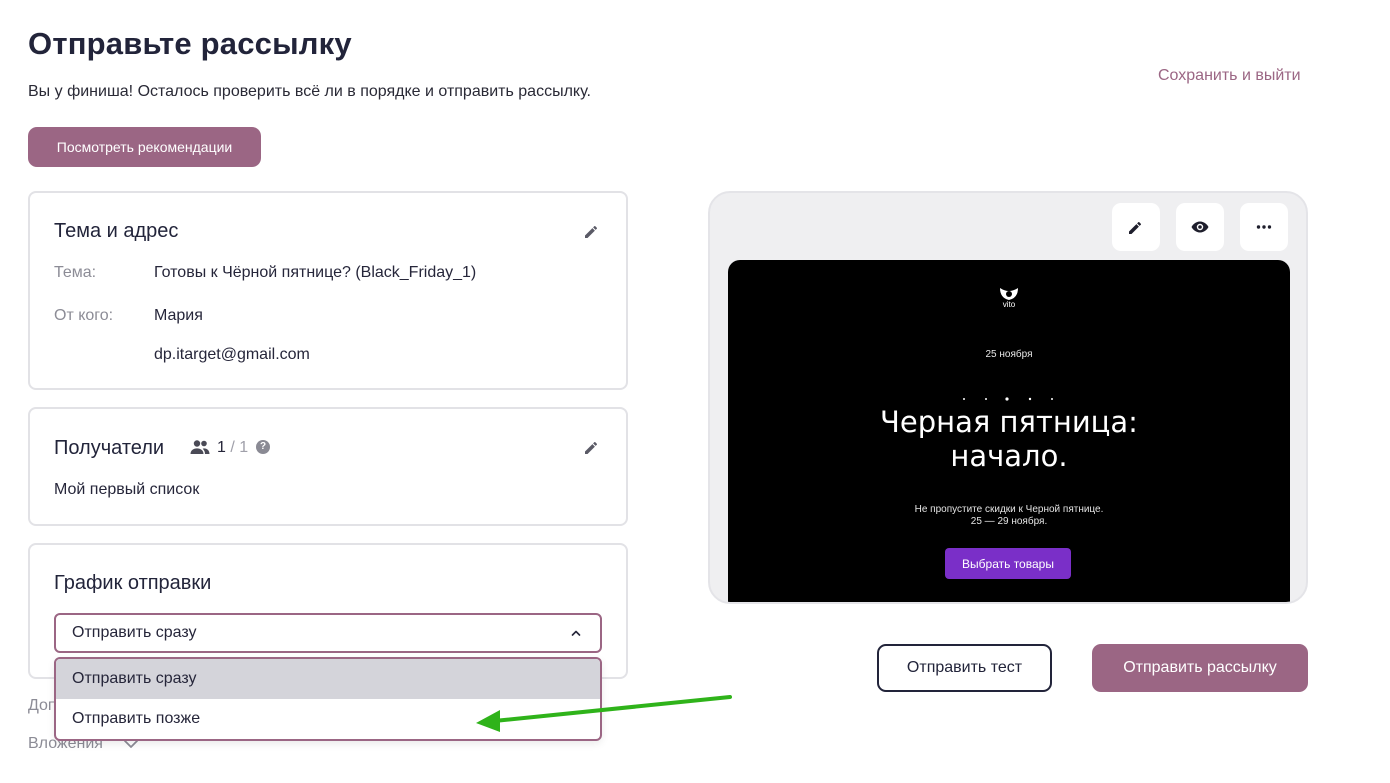  What do you see at coordinates (1009, 509) in the screenshot?
I see `email-text-line1: Не пропустите скидки к Черной пятнице.` at bounding box center [1009, 509].